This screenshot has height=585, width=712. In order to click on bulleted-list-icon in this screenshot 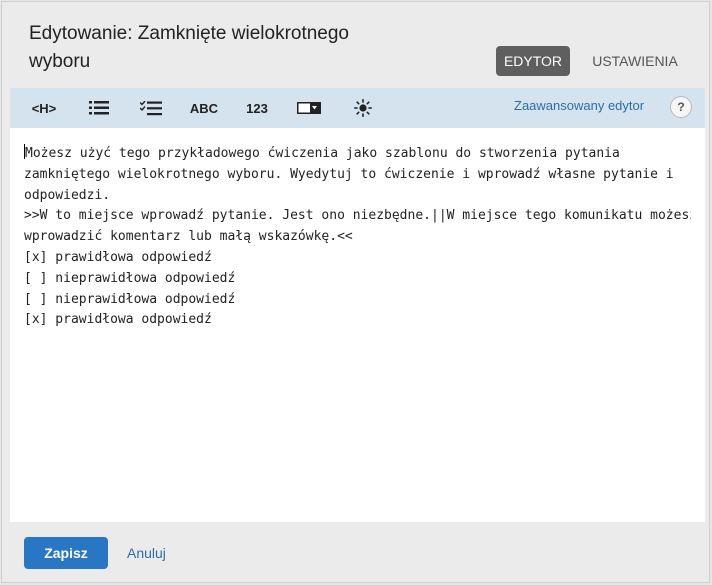, I will do `click(99, 108)`.